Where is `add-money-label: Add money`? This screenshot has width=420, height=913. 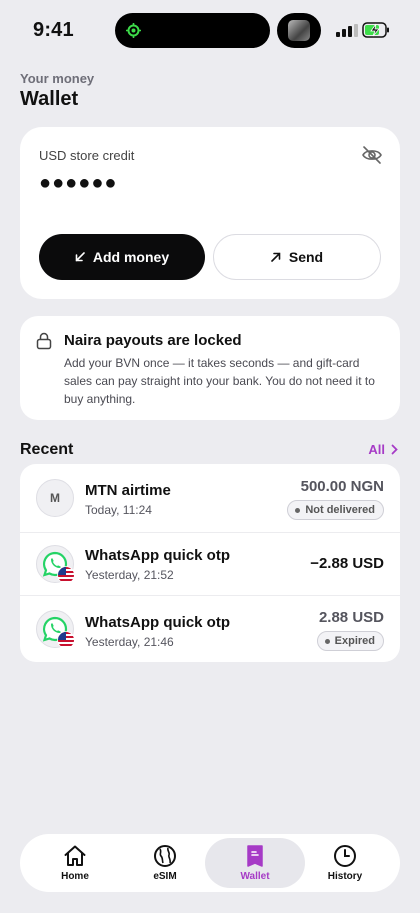
add-money-label: Add money is located at coordinates (131, 257).